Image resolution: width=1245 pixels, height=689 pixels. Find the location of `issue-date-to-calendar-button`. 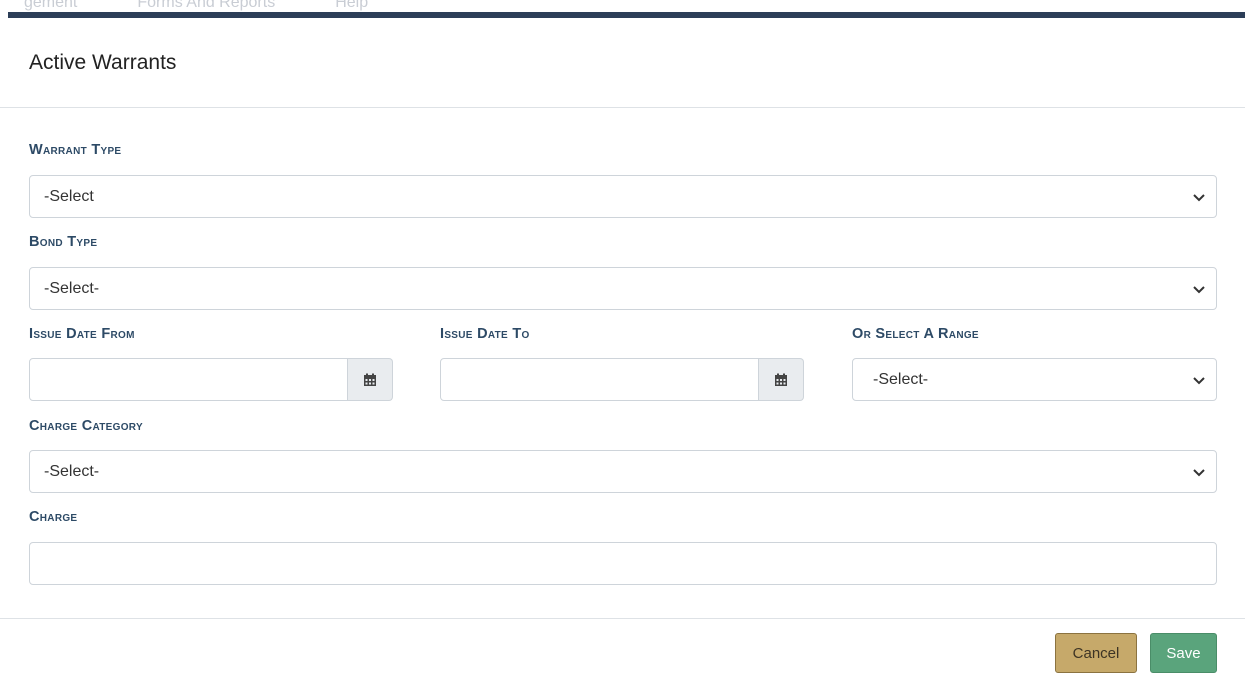

issue-date-to-calendar-button is located at coordinates (781, 379).